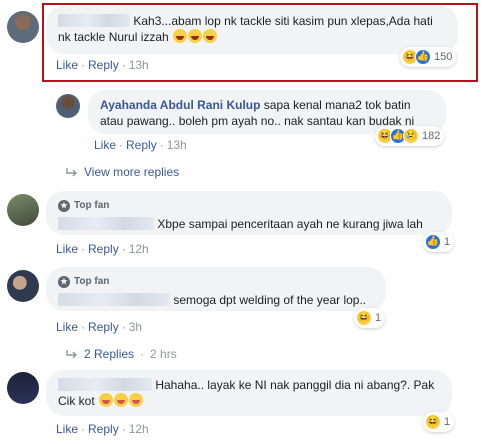  I want to click on timestamp: 13h, so click(177, 145).